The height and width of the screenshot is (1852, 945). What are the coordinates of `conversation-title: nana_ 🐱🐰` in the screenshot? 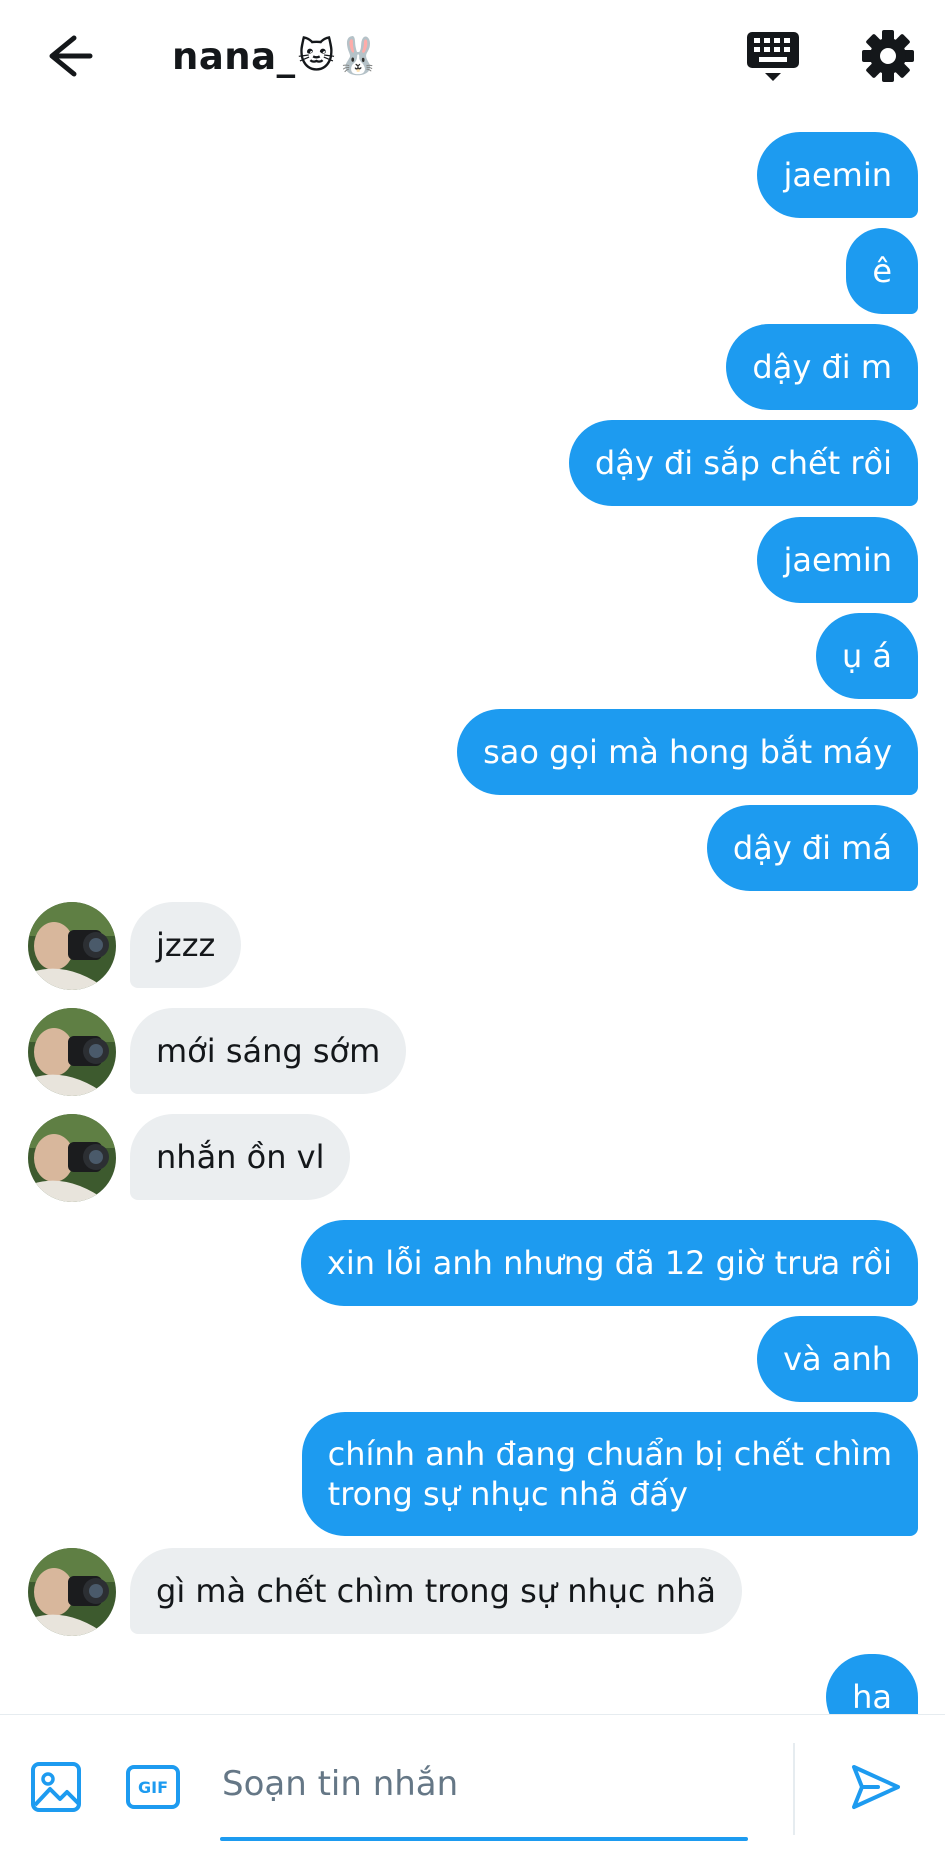 It's located at (276, 56).